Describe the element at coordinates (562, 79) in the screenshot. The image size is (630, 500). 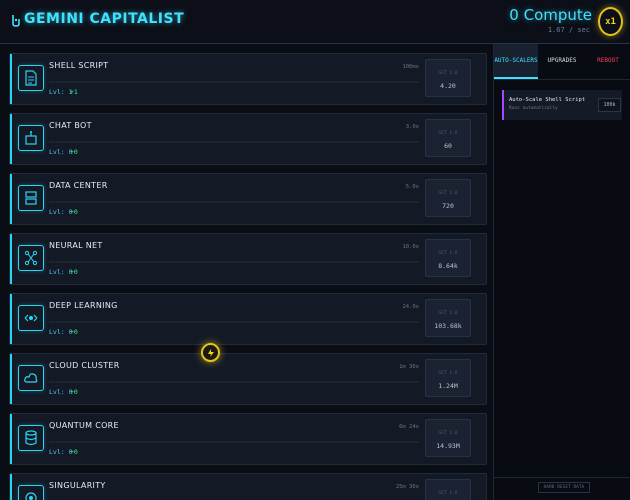
I see `tab-divider` at that location.